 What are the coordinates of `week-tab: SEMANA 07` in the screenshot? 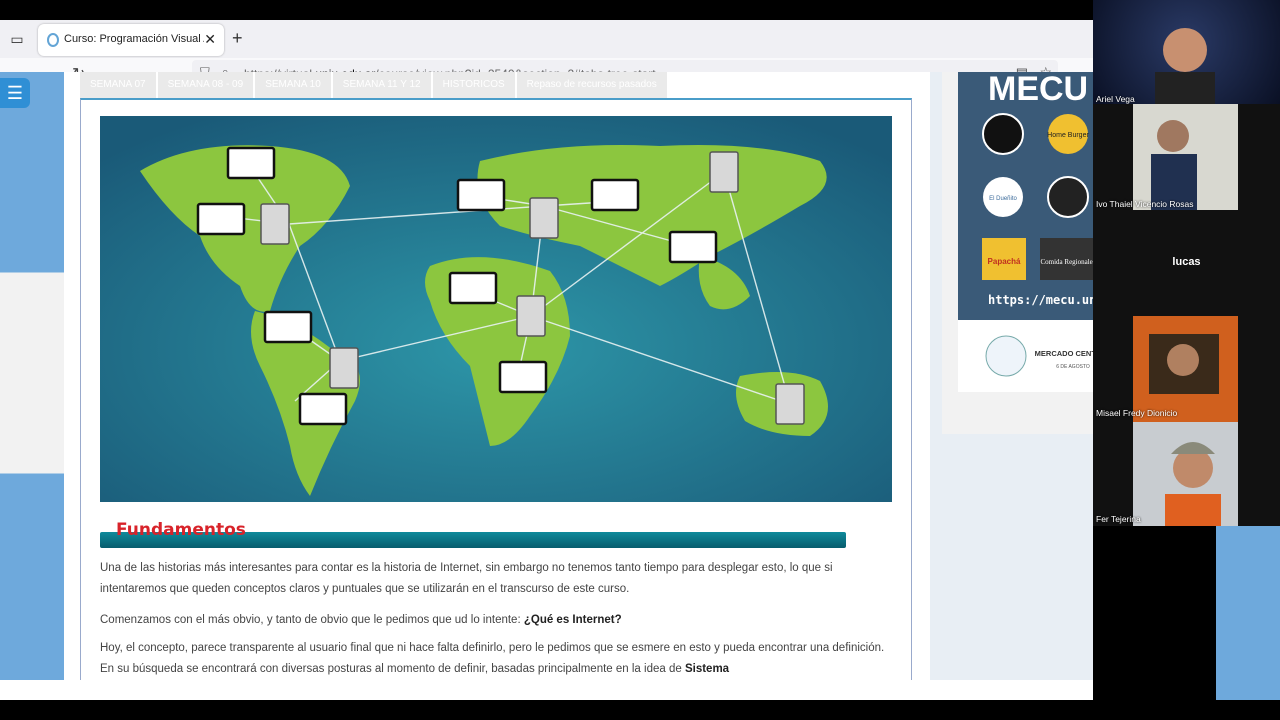 It's located at (118, 85).